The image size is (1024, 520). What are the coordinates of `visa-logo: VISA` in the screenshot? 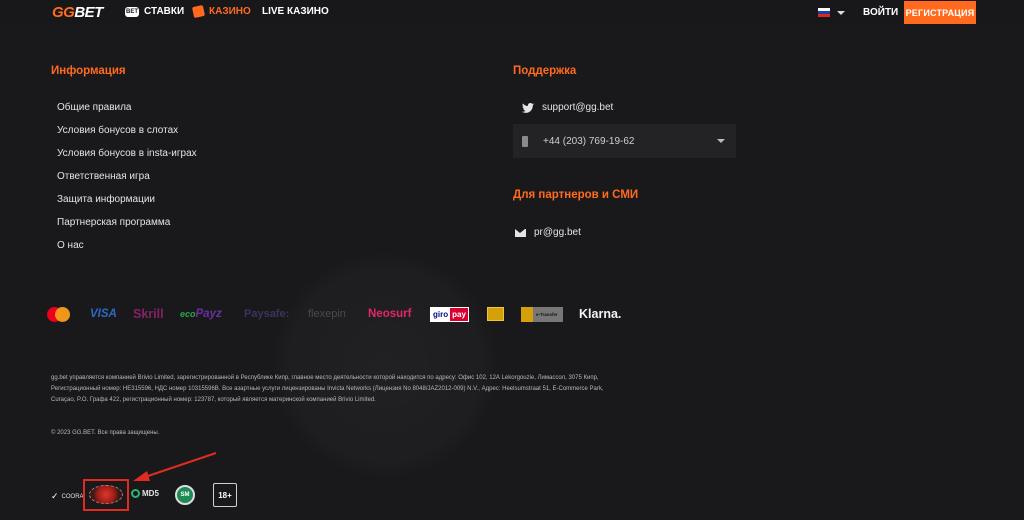 It's located at (103, 314).